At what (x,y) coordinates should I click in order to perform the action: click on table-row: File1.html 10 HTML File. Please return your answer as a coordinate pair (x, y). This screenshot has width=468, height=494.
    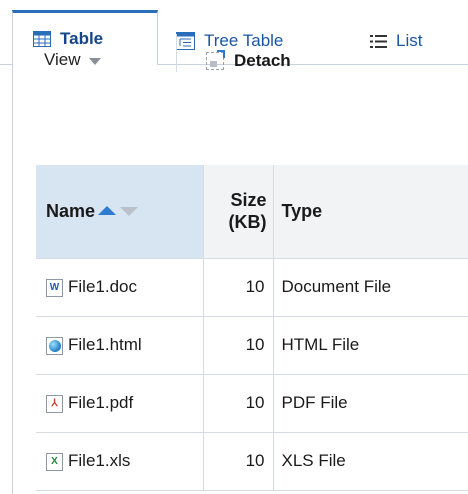
    Looking at the image, I should click on (252, 345).